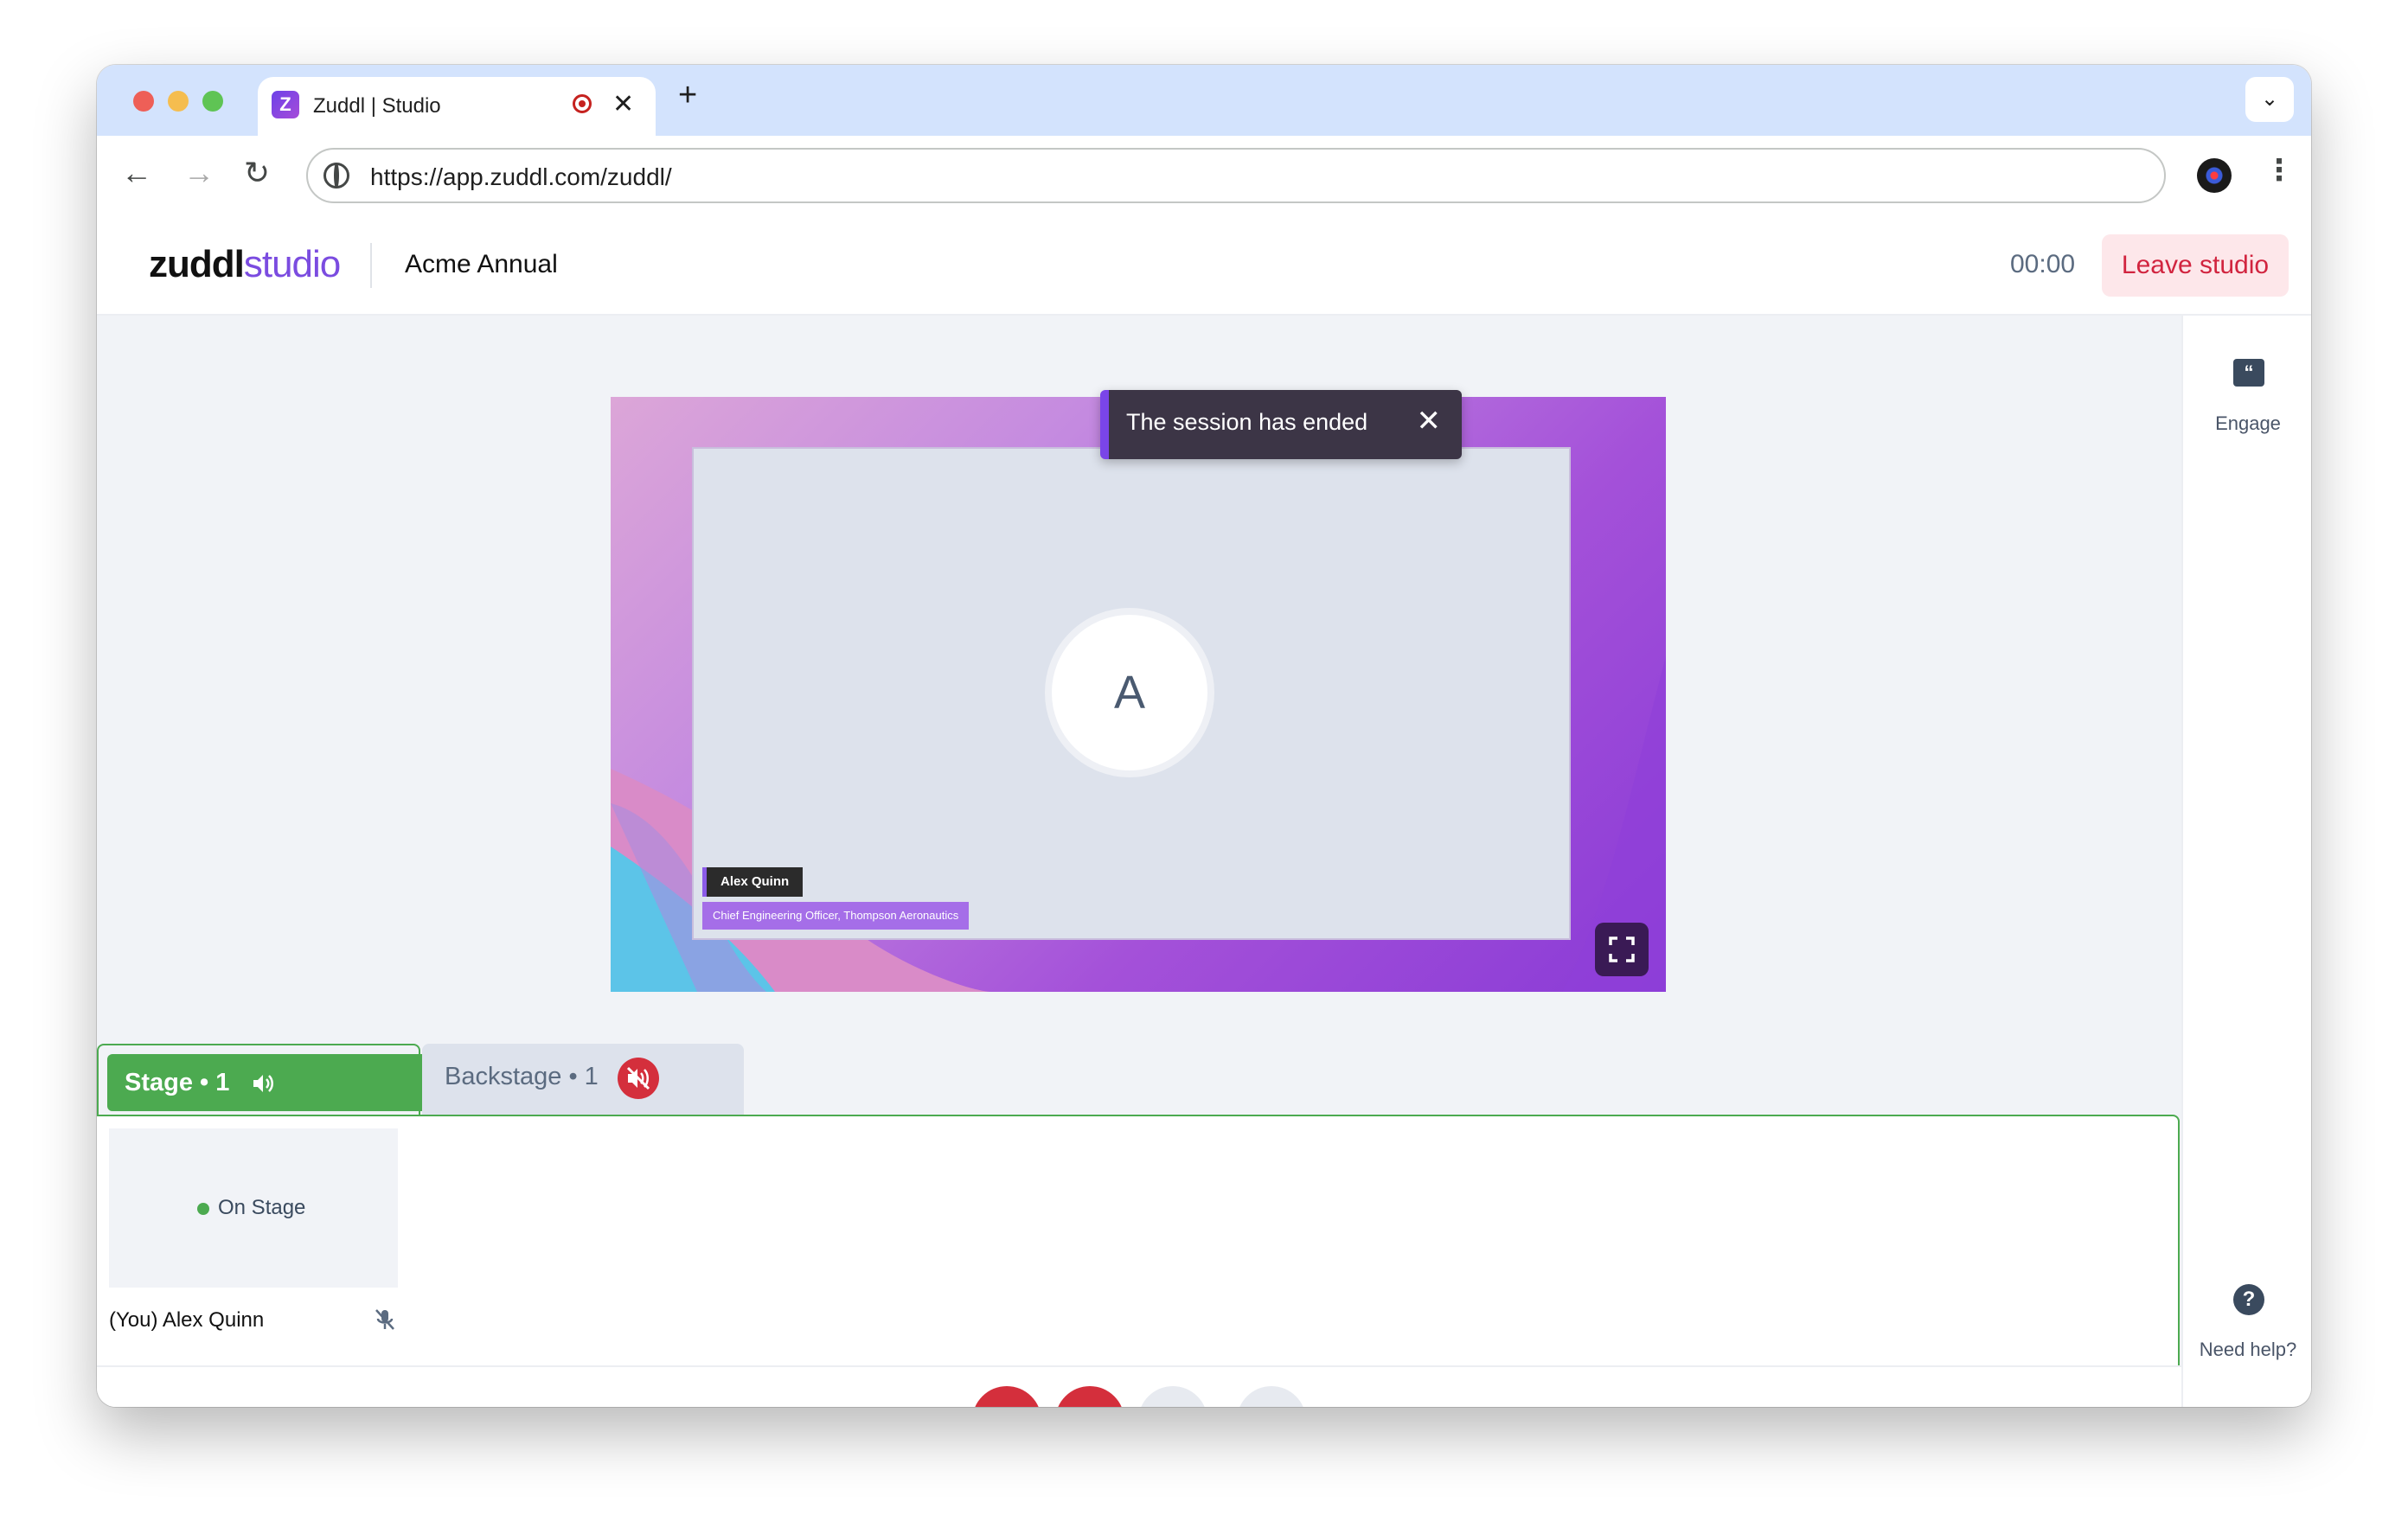 This screenshot has height=1534, width=2408. I want to click on close-toast-icon: ✕, so click(1429, 421).